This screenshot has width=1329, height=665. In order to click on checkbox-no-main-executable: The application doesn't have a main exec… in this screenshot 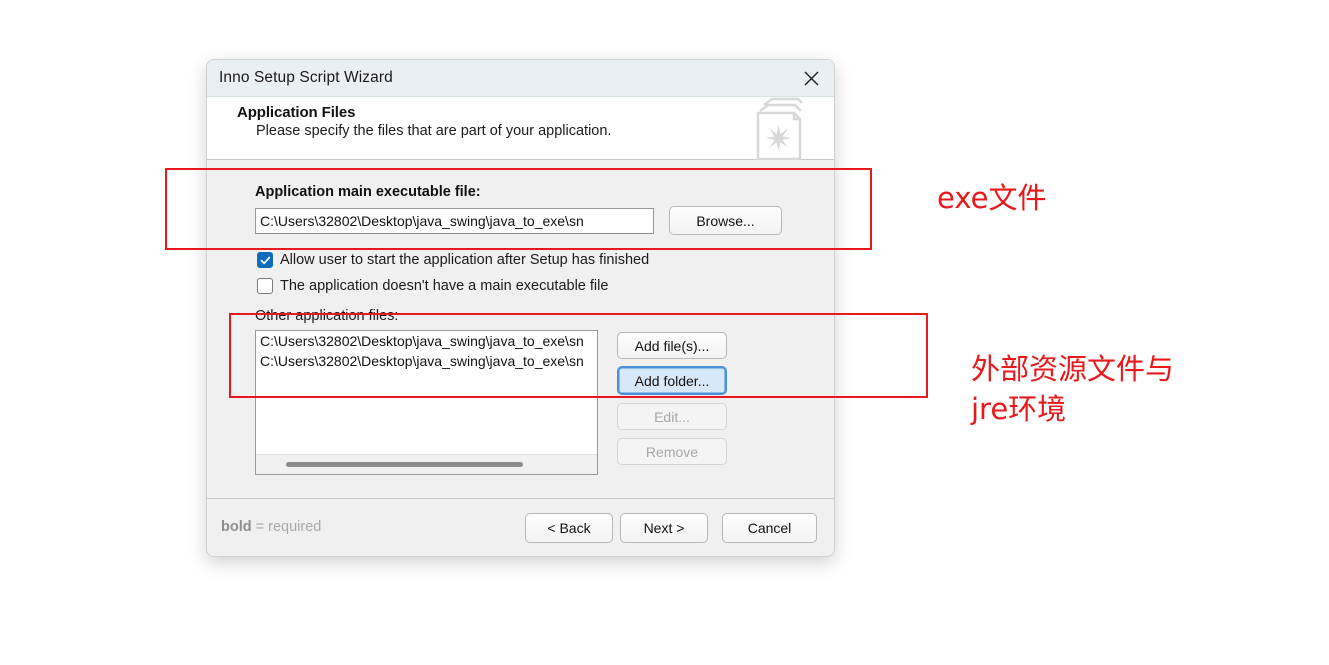, I will do `click(432, 286)`.